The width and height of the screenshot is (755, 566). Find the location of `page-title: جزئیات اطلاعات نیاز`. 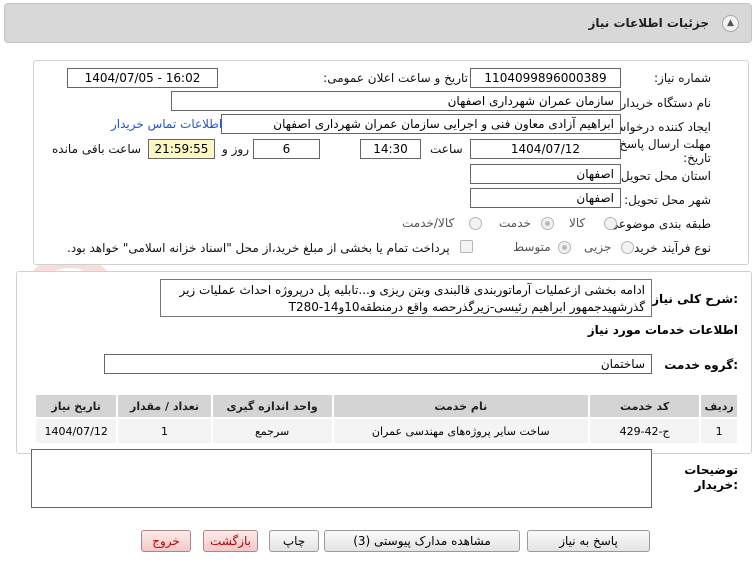

page-title: جزئیات اطلاعات نیاز is located at coordinates (648, 23).